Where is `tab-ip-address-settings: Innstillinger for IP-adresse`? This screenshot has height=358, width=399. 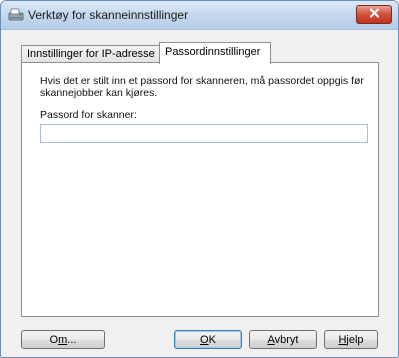
tab-ip-address-settings: Innstillinger for IP-adresse is located at coordinates (94, 54).